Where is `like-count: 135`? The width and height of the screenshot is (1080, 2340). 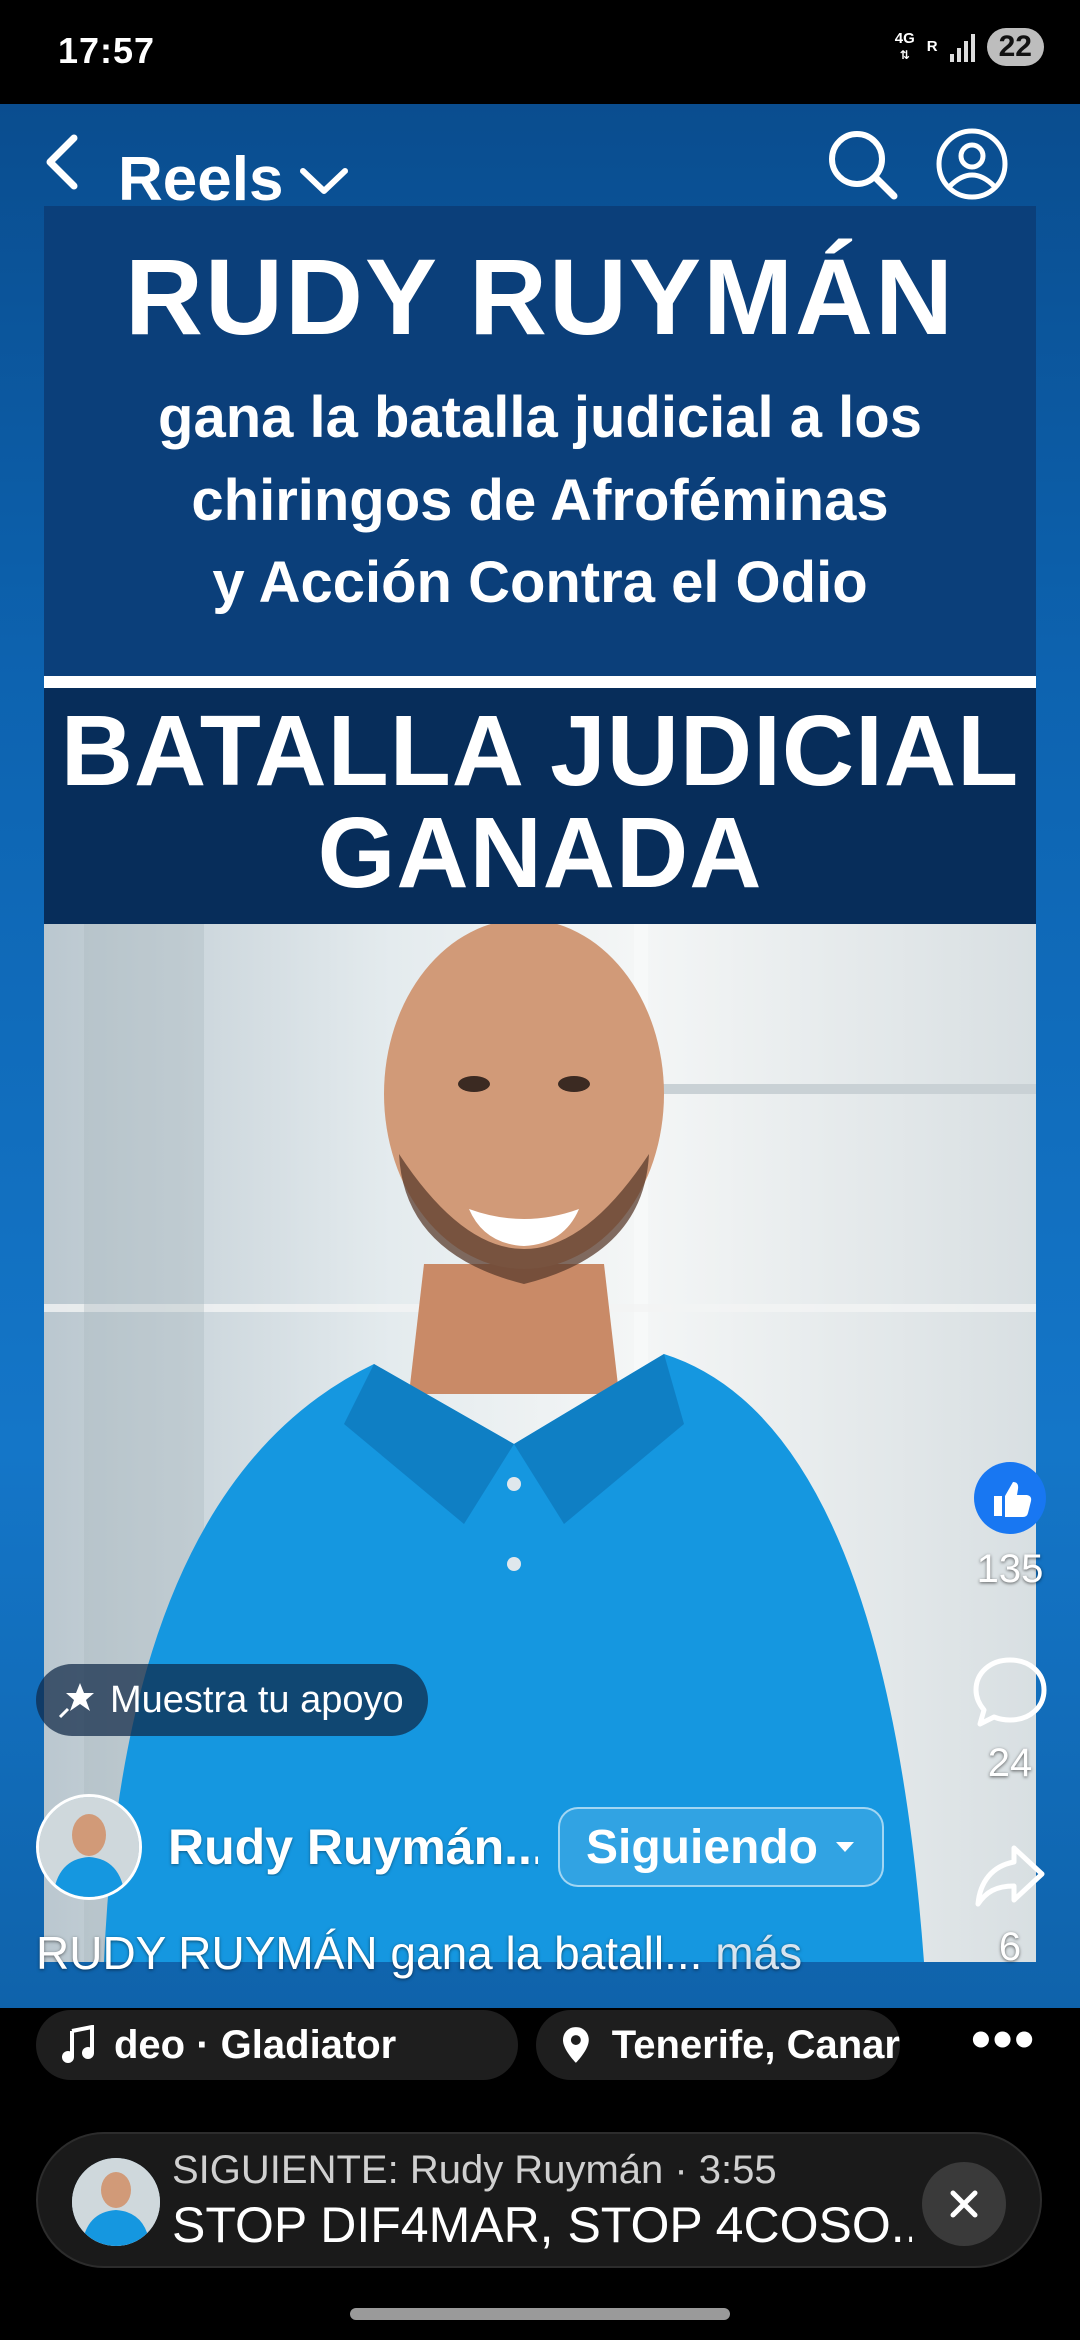 like-count: 135 is located at coordinates (1010, 1569).